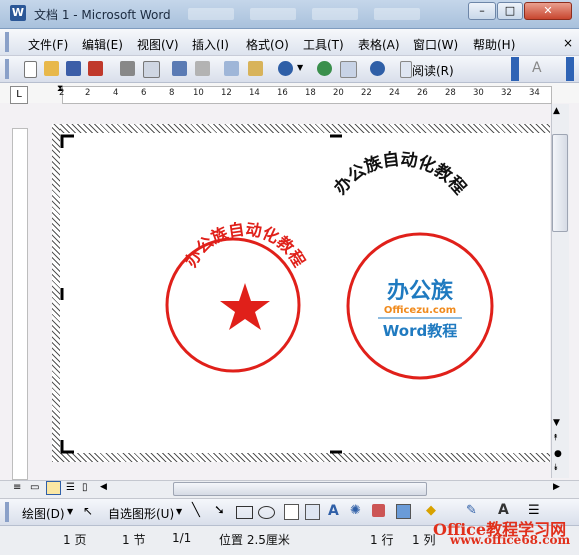 The height and width of the screenshot is (555, 579). What do you see at coordinates (70, 511) in the screenshot?
I see `draw-dropdown-icon: ▼` at bounding box center [70, 511].